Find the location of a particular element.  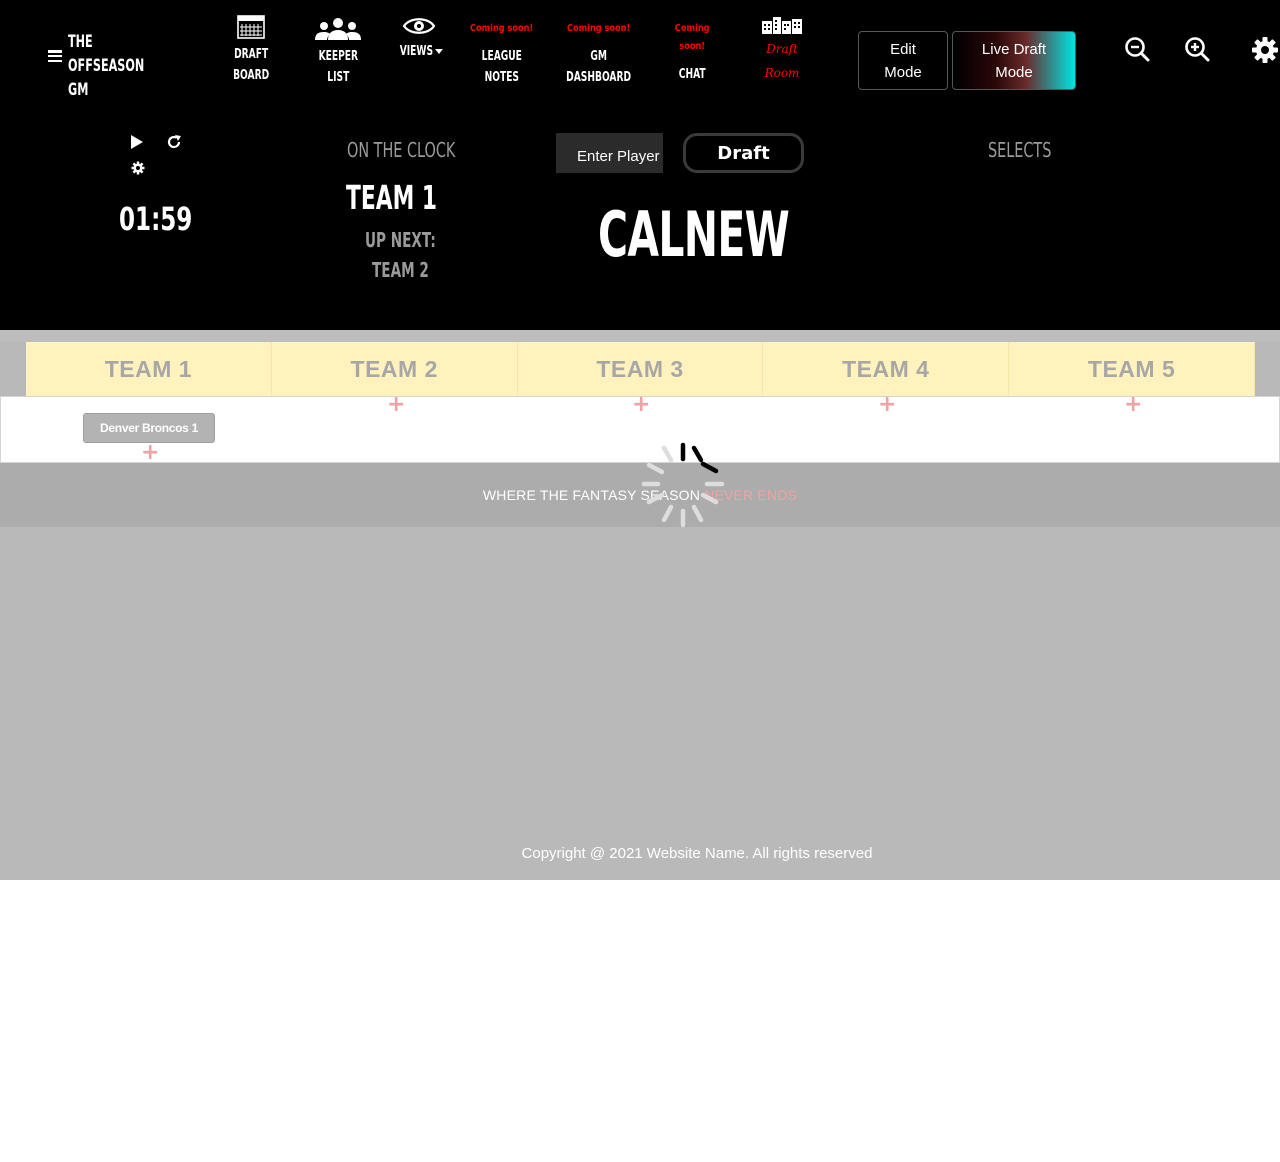

team-header-3: TEAM 3 is located at coordinates (640, 369).